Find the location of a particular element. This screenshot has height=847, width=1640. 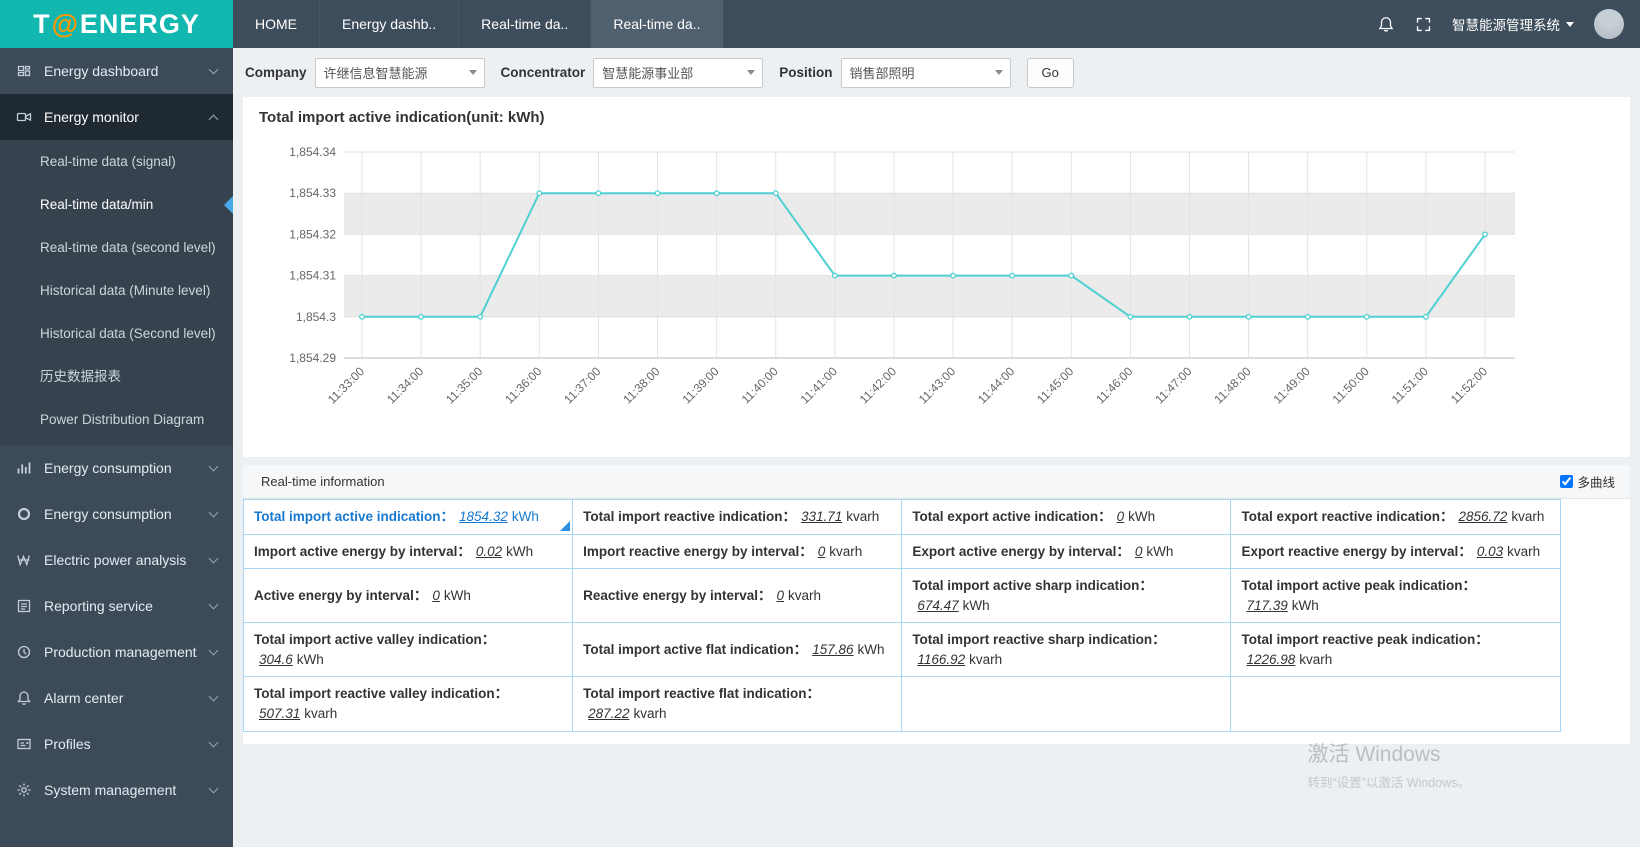

tab-0-home: HOME is located at coordinates (276, 24).